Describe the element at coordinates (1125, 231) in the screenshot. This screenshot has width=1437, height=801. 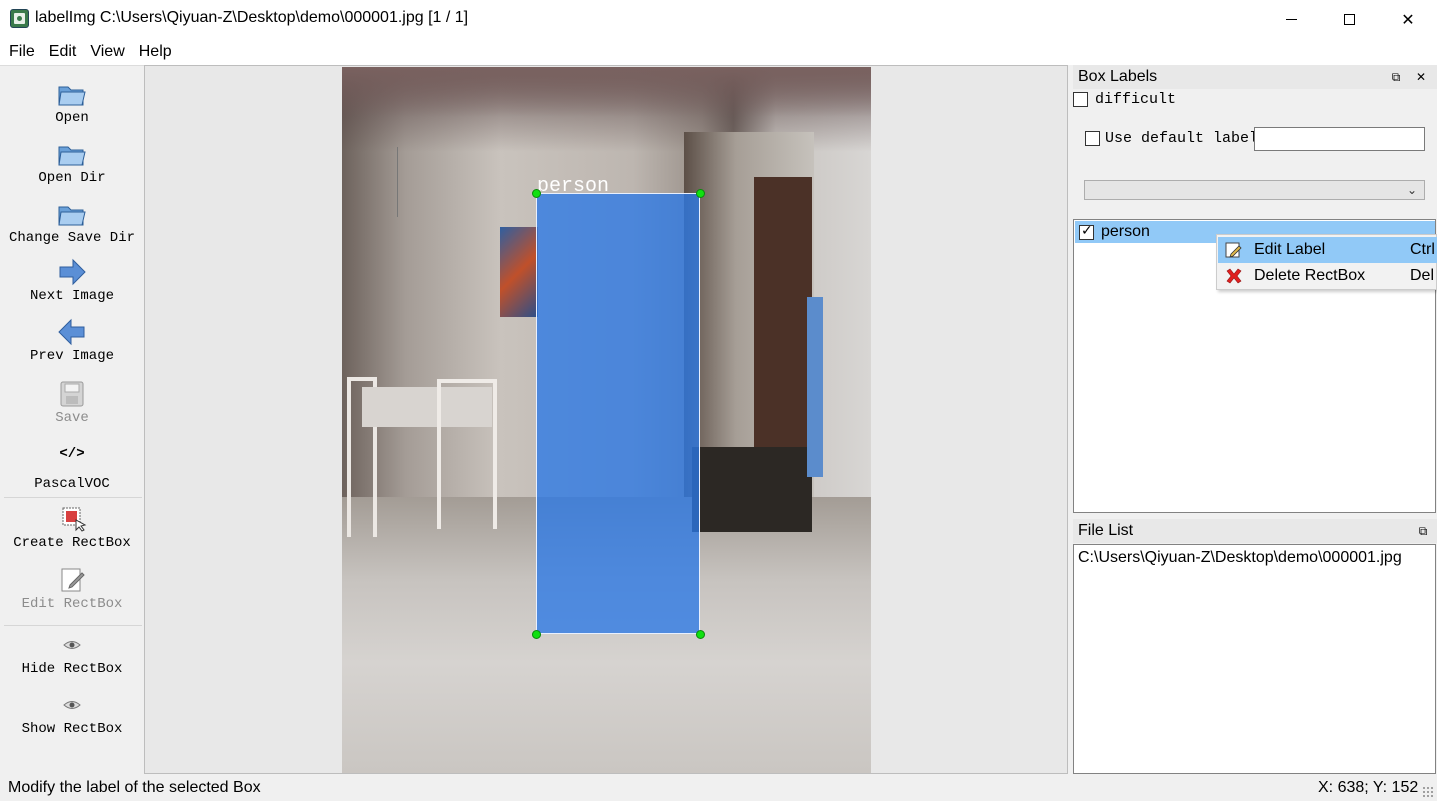
I see `item-label: person` at that location.